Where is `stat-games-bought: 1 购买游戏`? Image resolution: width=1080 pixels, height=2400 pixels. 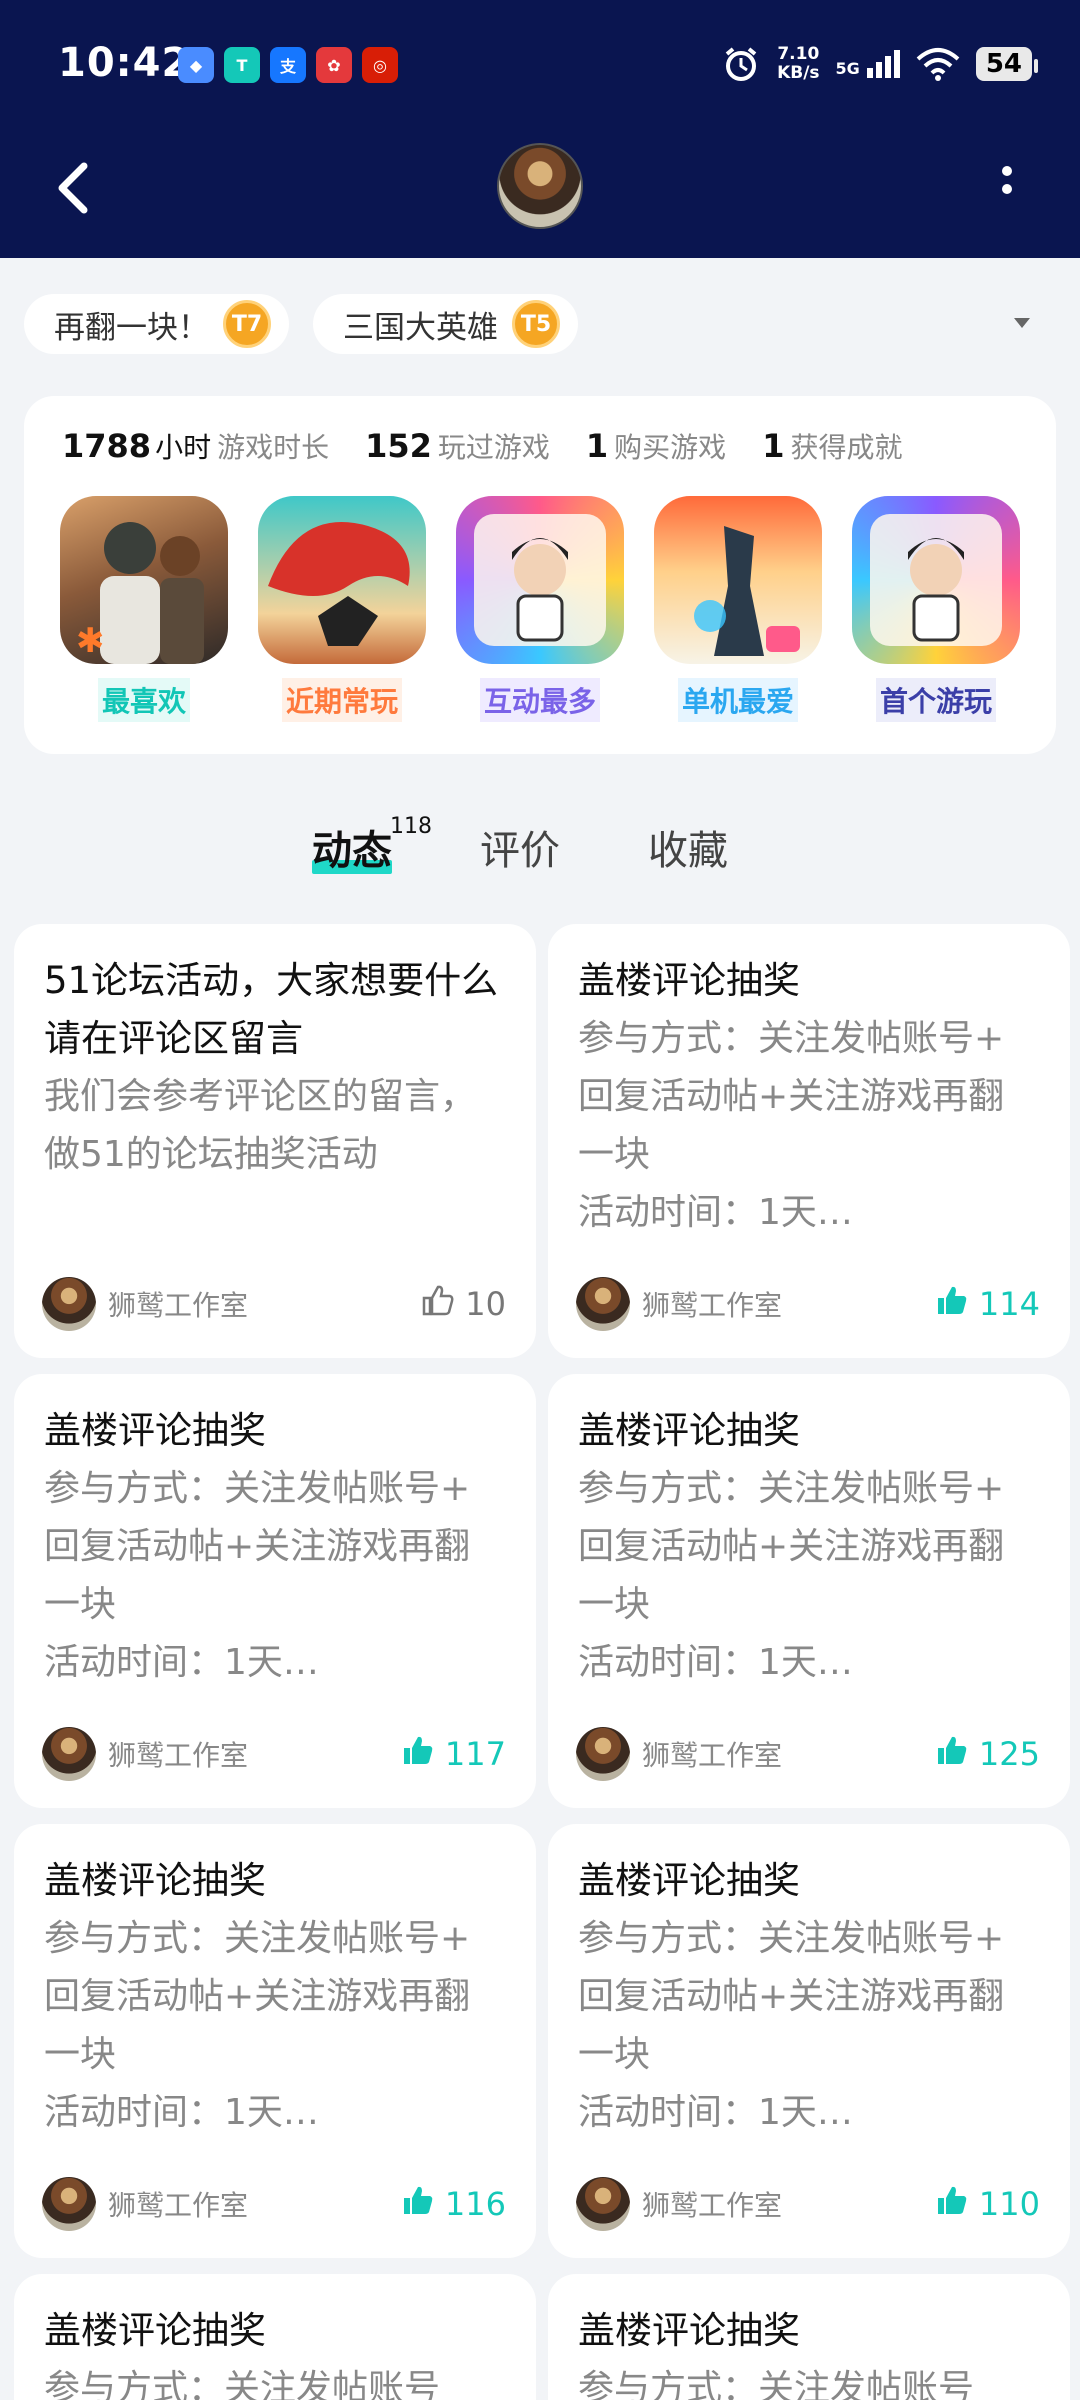 stat-games-bought: 1 购买游戏 is located at coordinates (656, 446).